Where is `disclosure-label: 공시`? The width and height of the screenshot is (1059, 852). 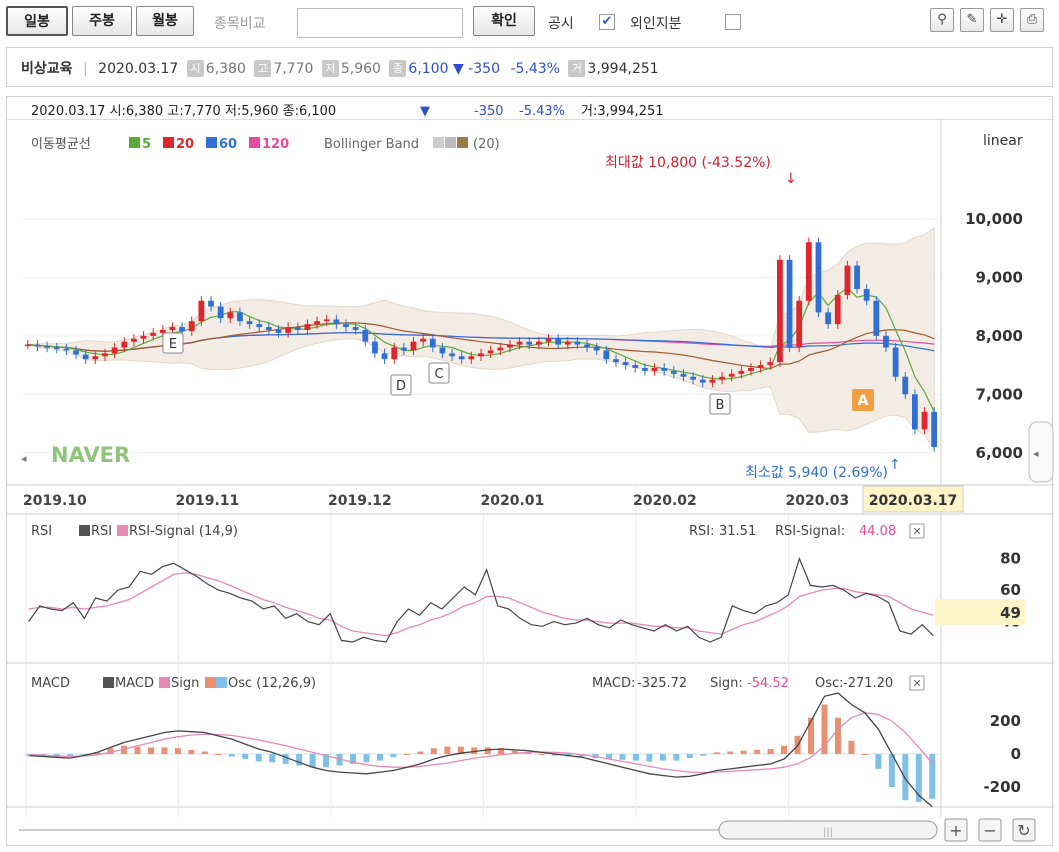 disclosure-label: 공시 is located at coordinates (561, 24).